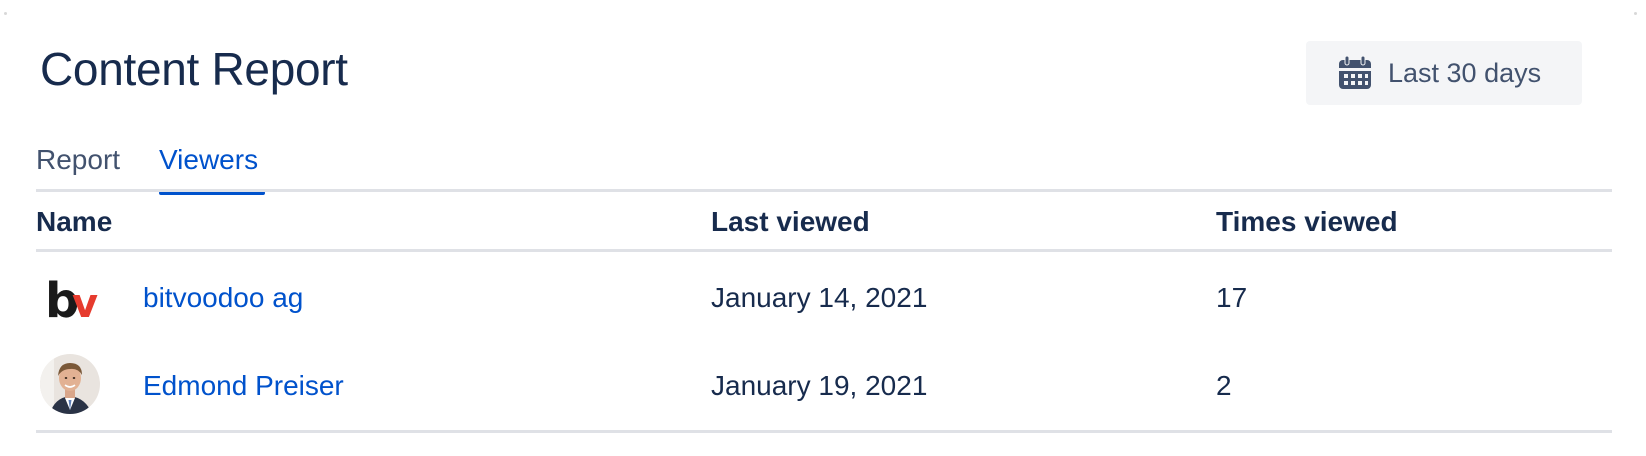  I want to click on page-title: Content Report, so click(194, 69).